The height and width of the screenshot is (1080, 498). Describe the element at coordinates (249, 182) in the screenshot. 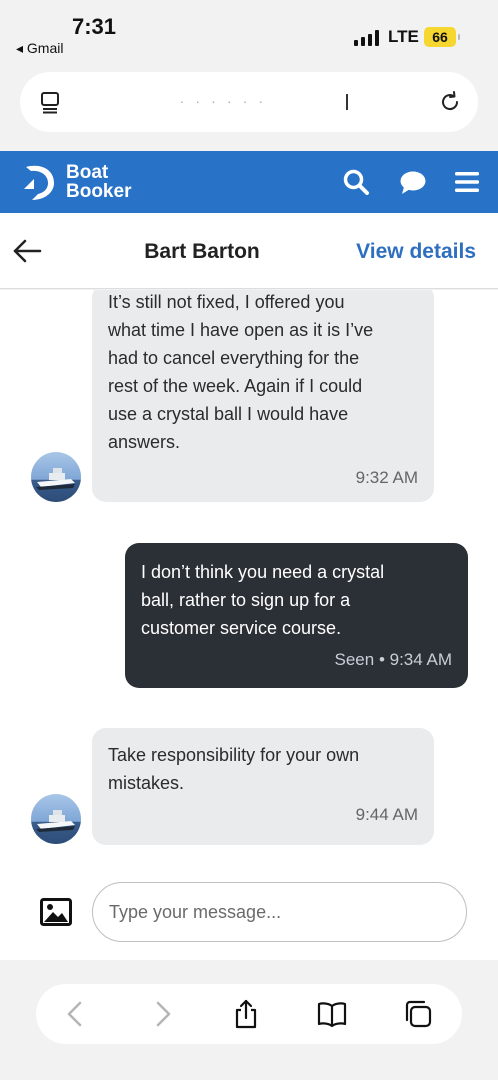

I see `app-header: Boat Booker` at that location.